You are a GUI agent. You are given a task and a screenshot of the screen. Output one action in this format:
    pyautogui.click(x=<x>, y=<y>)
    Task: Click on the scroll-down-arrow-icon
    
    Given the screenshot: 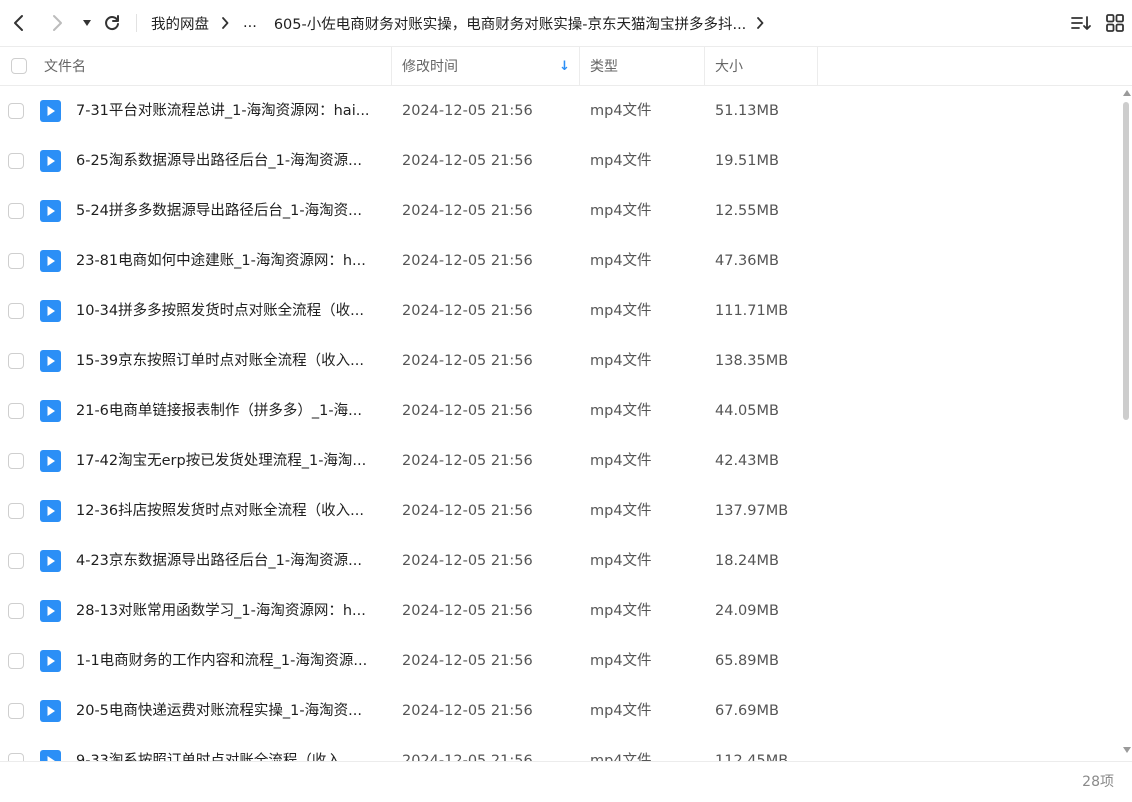 What is the action you would take?
    pyautogui.click(x=1127, y=750)
    